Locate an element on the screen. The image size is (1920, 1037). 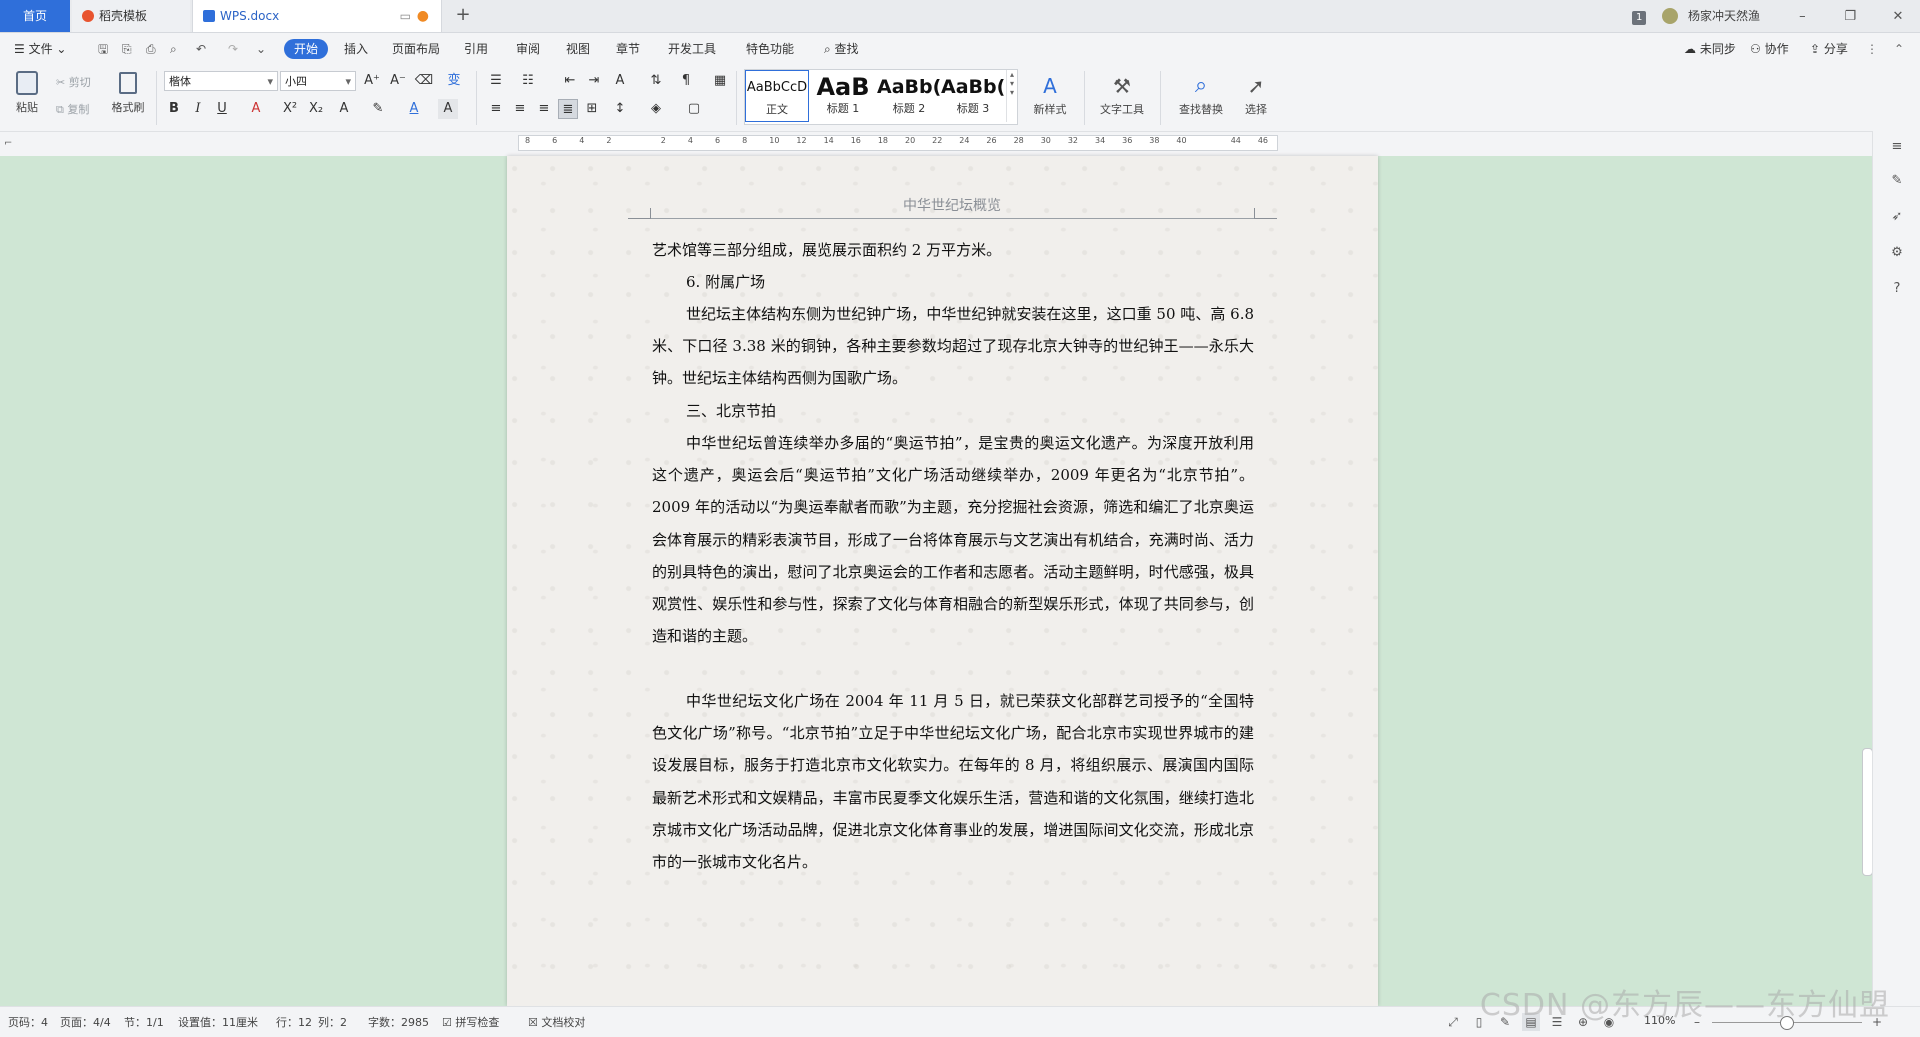
tab-stop-selector: ⌐ is located at coordinates (8, 143).